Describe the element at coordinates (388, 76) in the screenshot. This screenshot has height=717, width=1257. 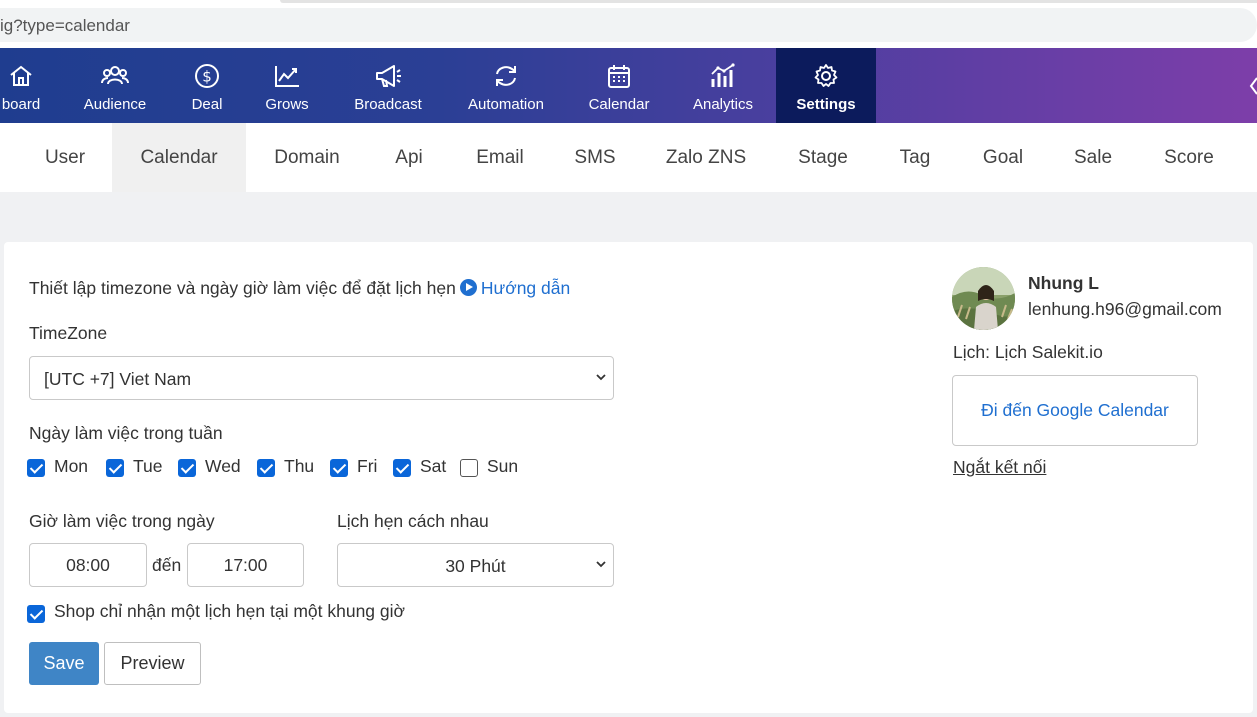
I see `megaphone-icon` at that location.